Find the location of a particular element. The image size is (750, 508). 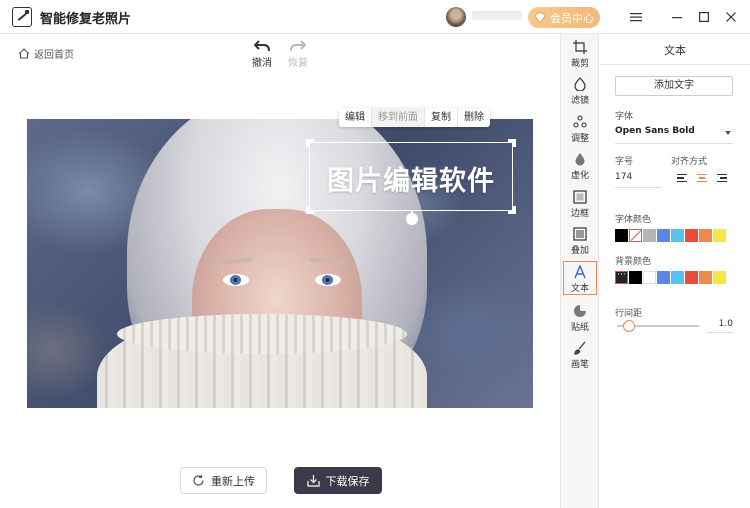

back-home-label: 返回首页 is located at coordinates (54, 55).